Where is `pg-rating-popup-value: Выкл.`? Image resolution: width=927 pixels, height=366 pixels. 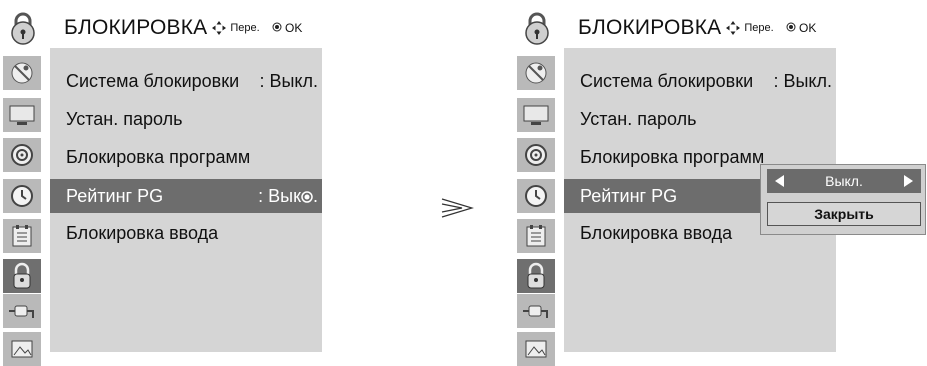
pg-rating-popup-value: Выкл. is located at coordinates (844, 181).